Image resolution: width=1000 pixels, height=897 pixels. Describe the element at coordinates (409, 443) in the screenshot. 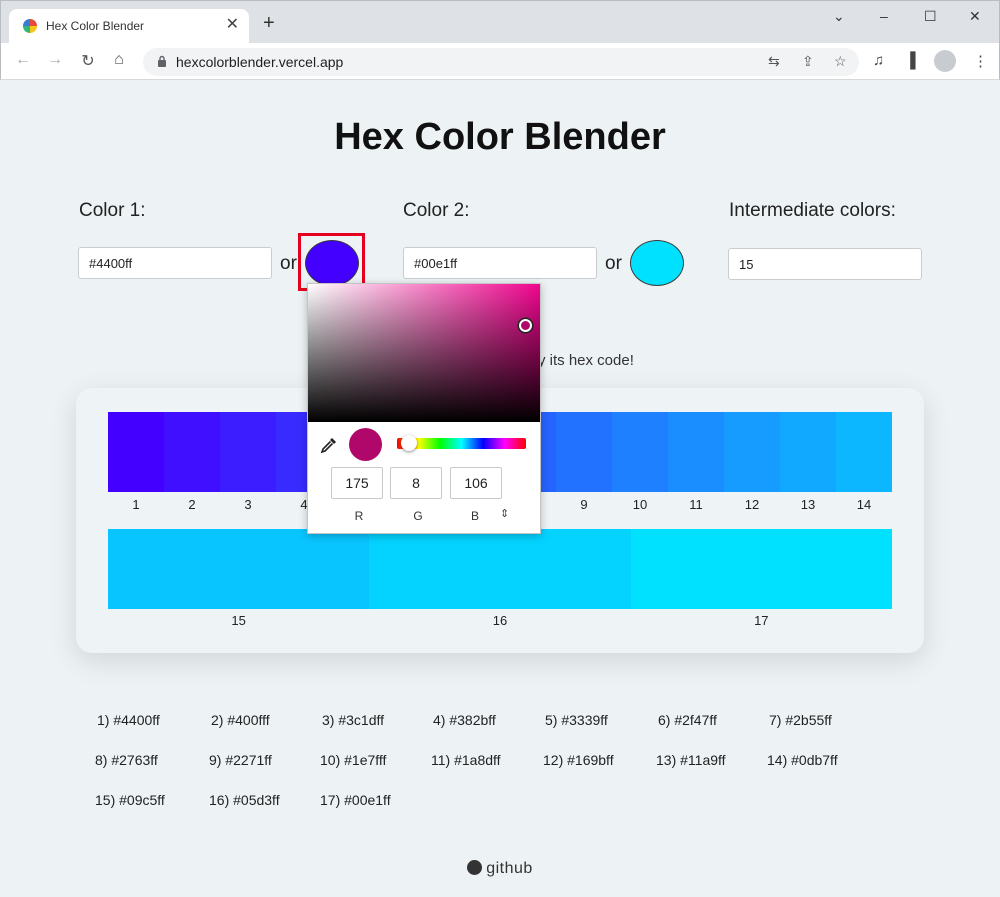

I see `hue-slider-handle` at that location.